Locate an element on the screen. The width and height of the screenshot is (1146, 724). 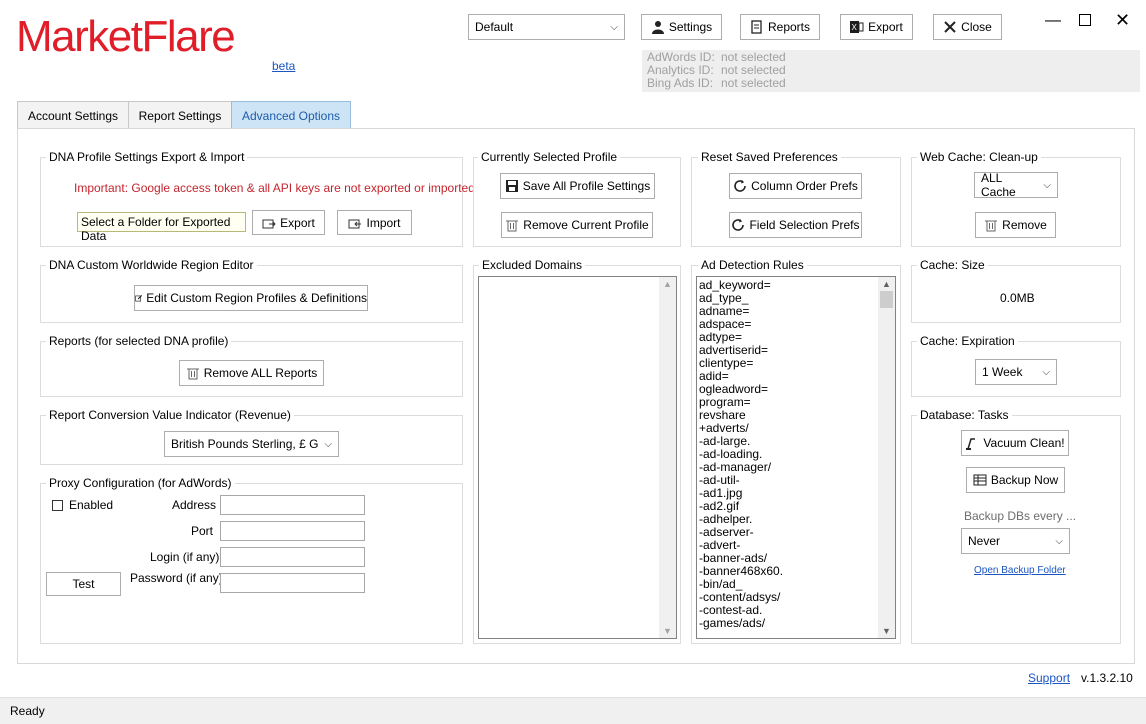
cache-type-value: ALL Cache is located at coordinates (998, 185).